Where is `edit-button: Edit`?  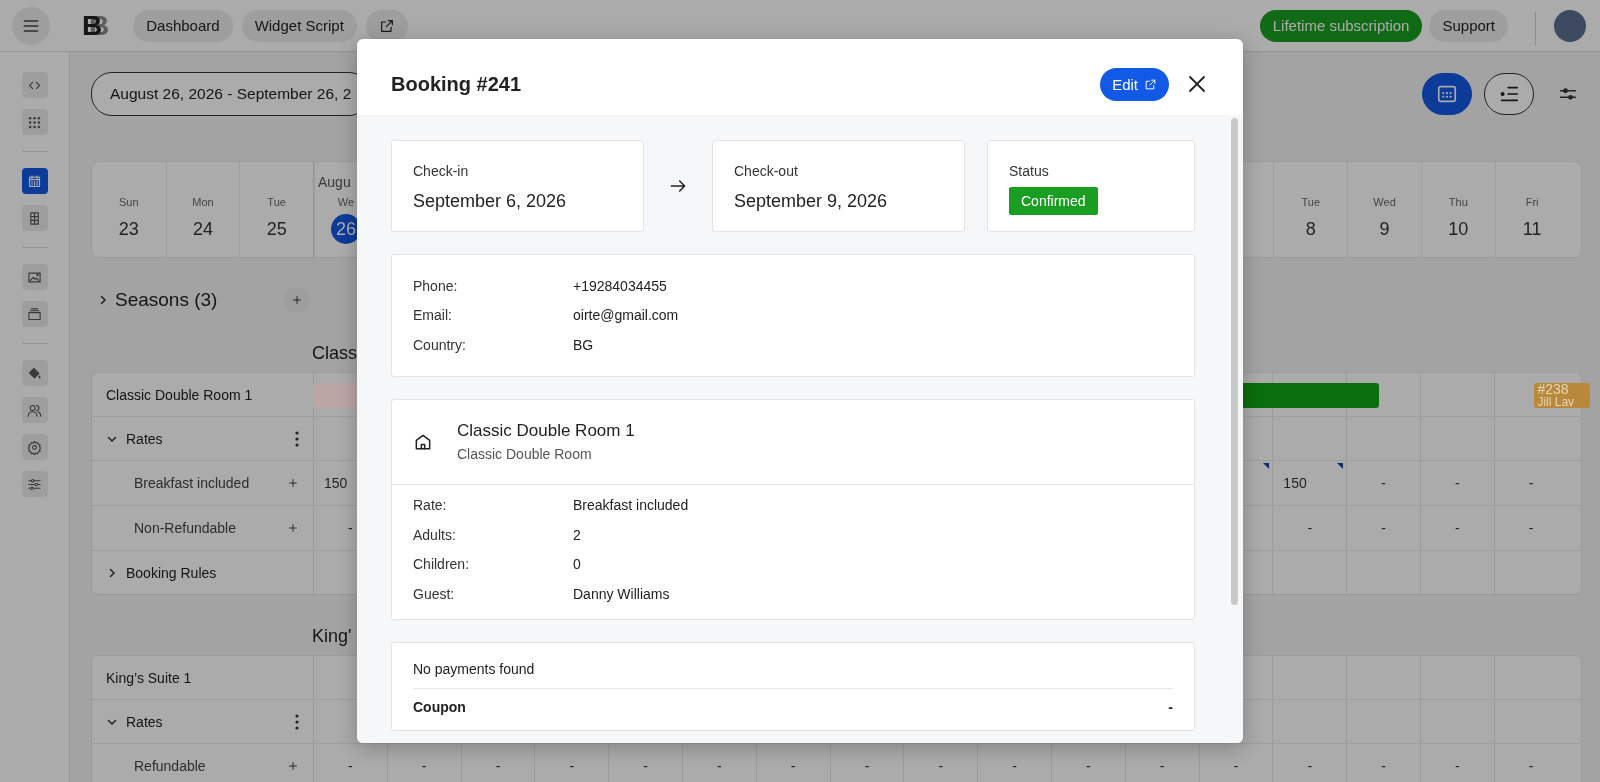
edit-button: Edit is located at coordinates (1134, 84).